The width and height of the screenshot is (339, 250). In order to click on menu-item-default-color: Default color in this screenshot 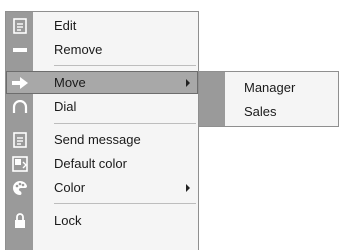, I will do `click(102, 163)`.